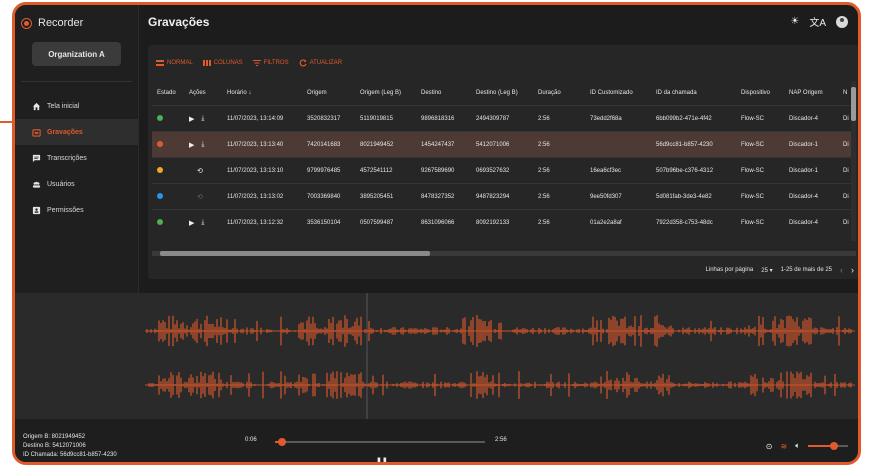 The height and width of the screenshot is (470, 871). I want to click on sidebar-item-label: Gravações, so click(65, 132).